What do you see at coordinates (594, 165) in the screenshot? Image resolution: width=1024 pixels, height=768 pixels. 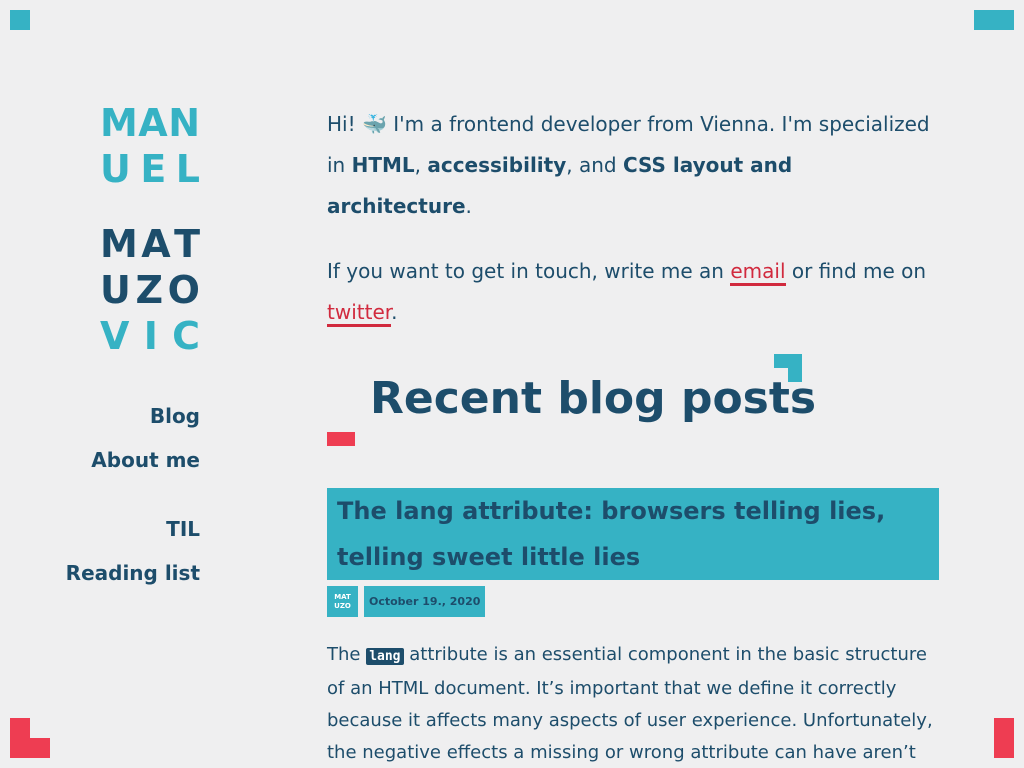 I see `intro-text: , and` at bounding box center [594, 165].